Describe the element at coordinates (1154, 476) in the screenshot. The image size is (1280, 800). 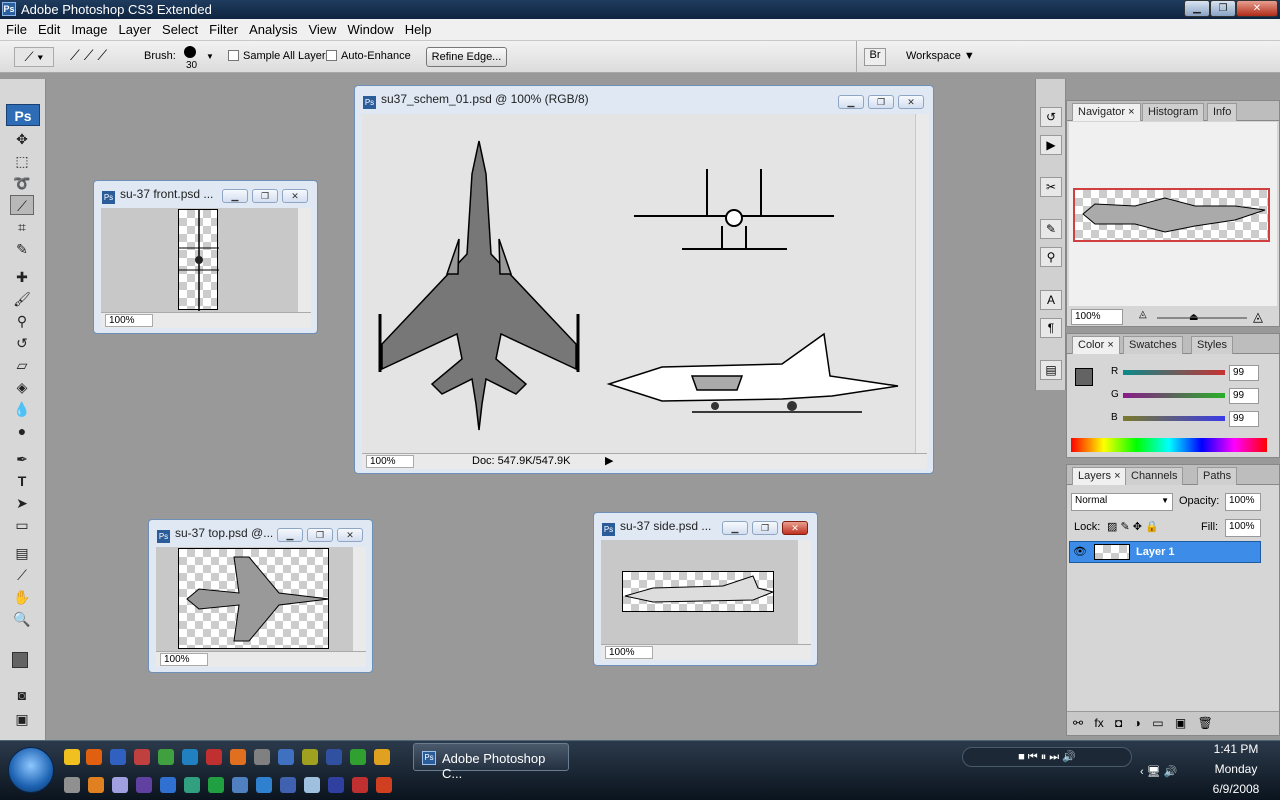
I see `tab-channels: Channels` at that location.